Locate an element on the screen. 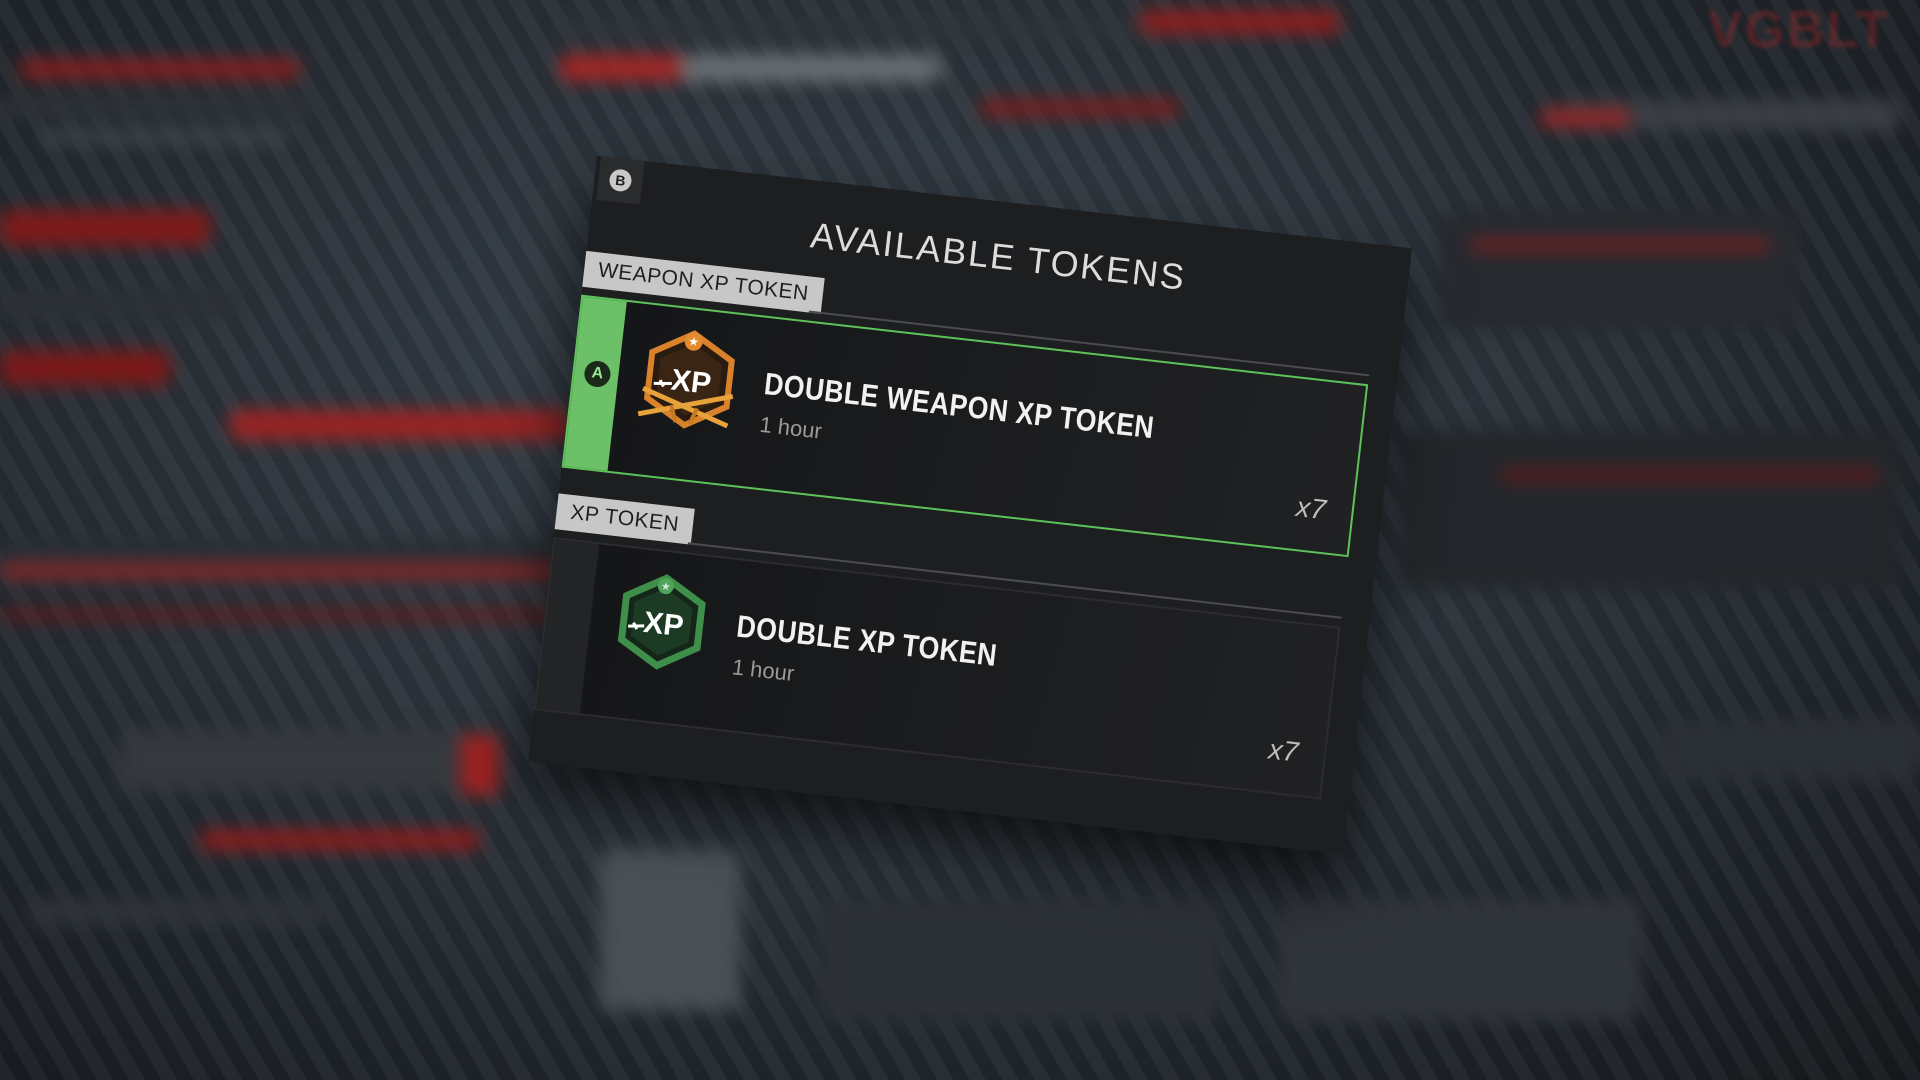  double-xp-icon: ★ XP is located at coordinates (662, 625).